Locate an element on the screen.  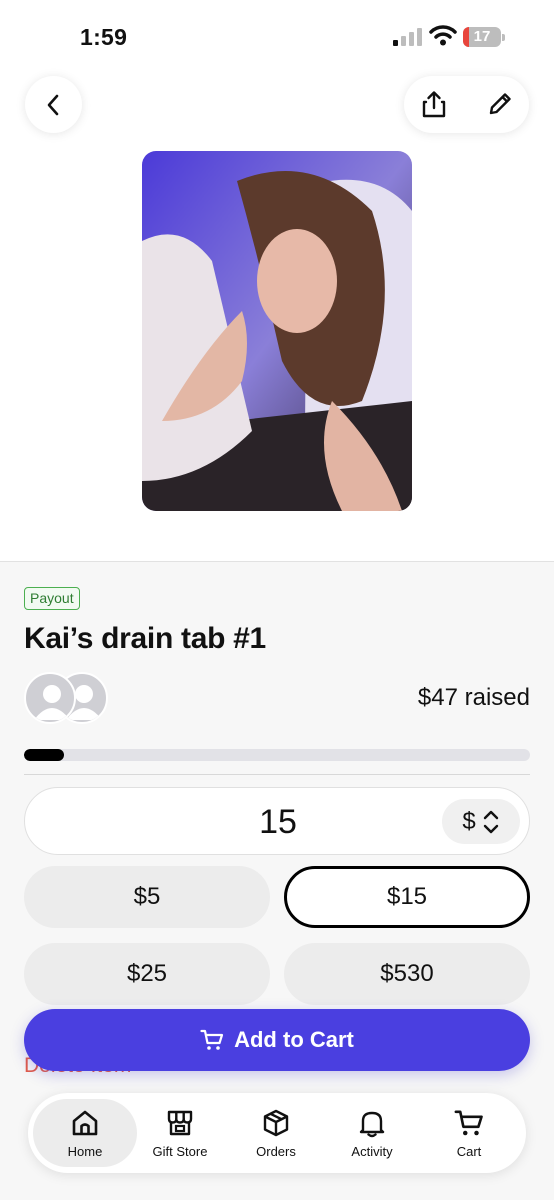
add-to-cart-label: Add to Cart is located at coordinates (294, 1039).